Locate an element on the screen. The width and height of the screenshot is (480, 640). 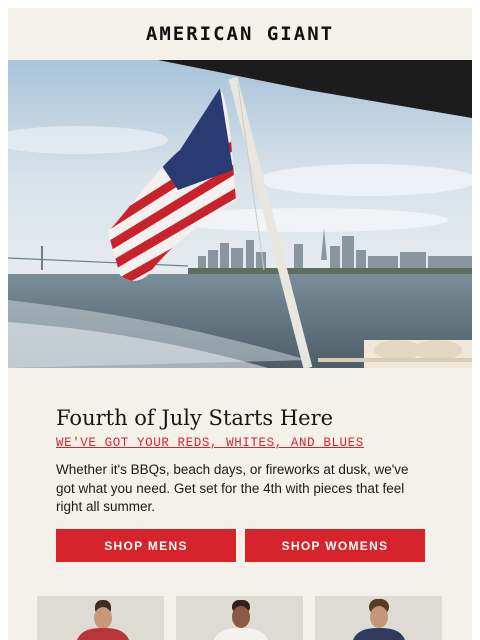
promo-title: Fourth of July Starts Here is located at coordinates (195, 418).